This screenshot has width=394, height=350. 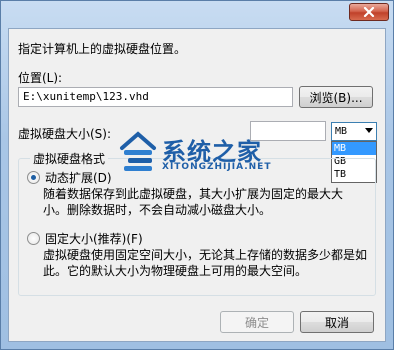 I want to click on dynamic-description-line-1: 随着数据保存到此虚拟硬盘，其大小扩展为固定的最大大, so click(x=193, y=194).